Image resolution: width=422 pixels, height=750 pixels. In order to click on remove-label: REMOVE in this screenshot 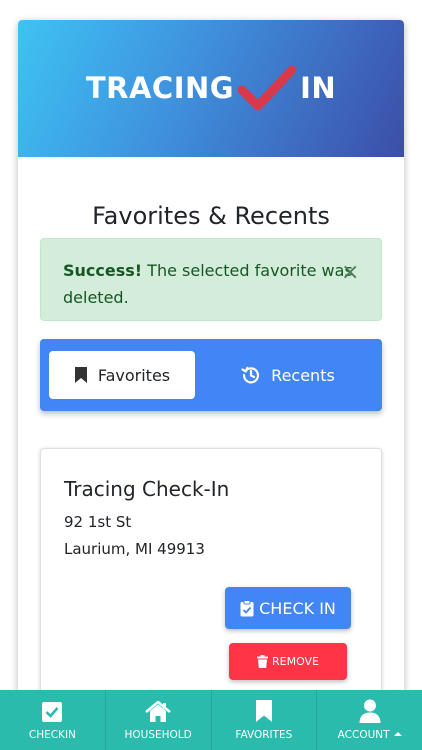, I will do `click(295, 661)`.